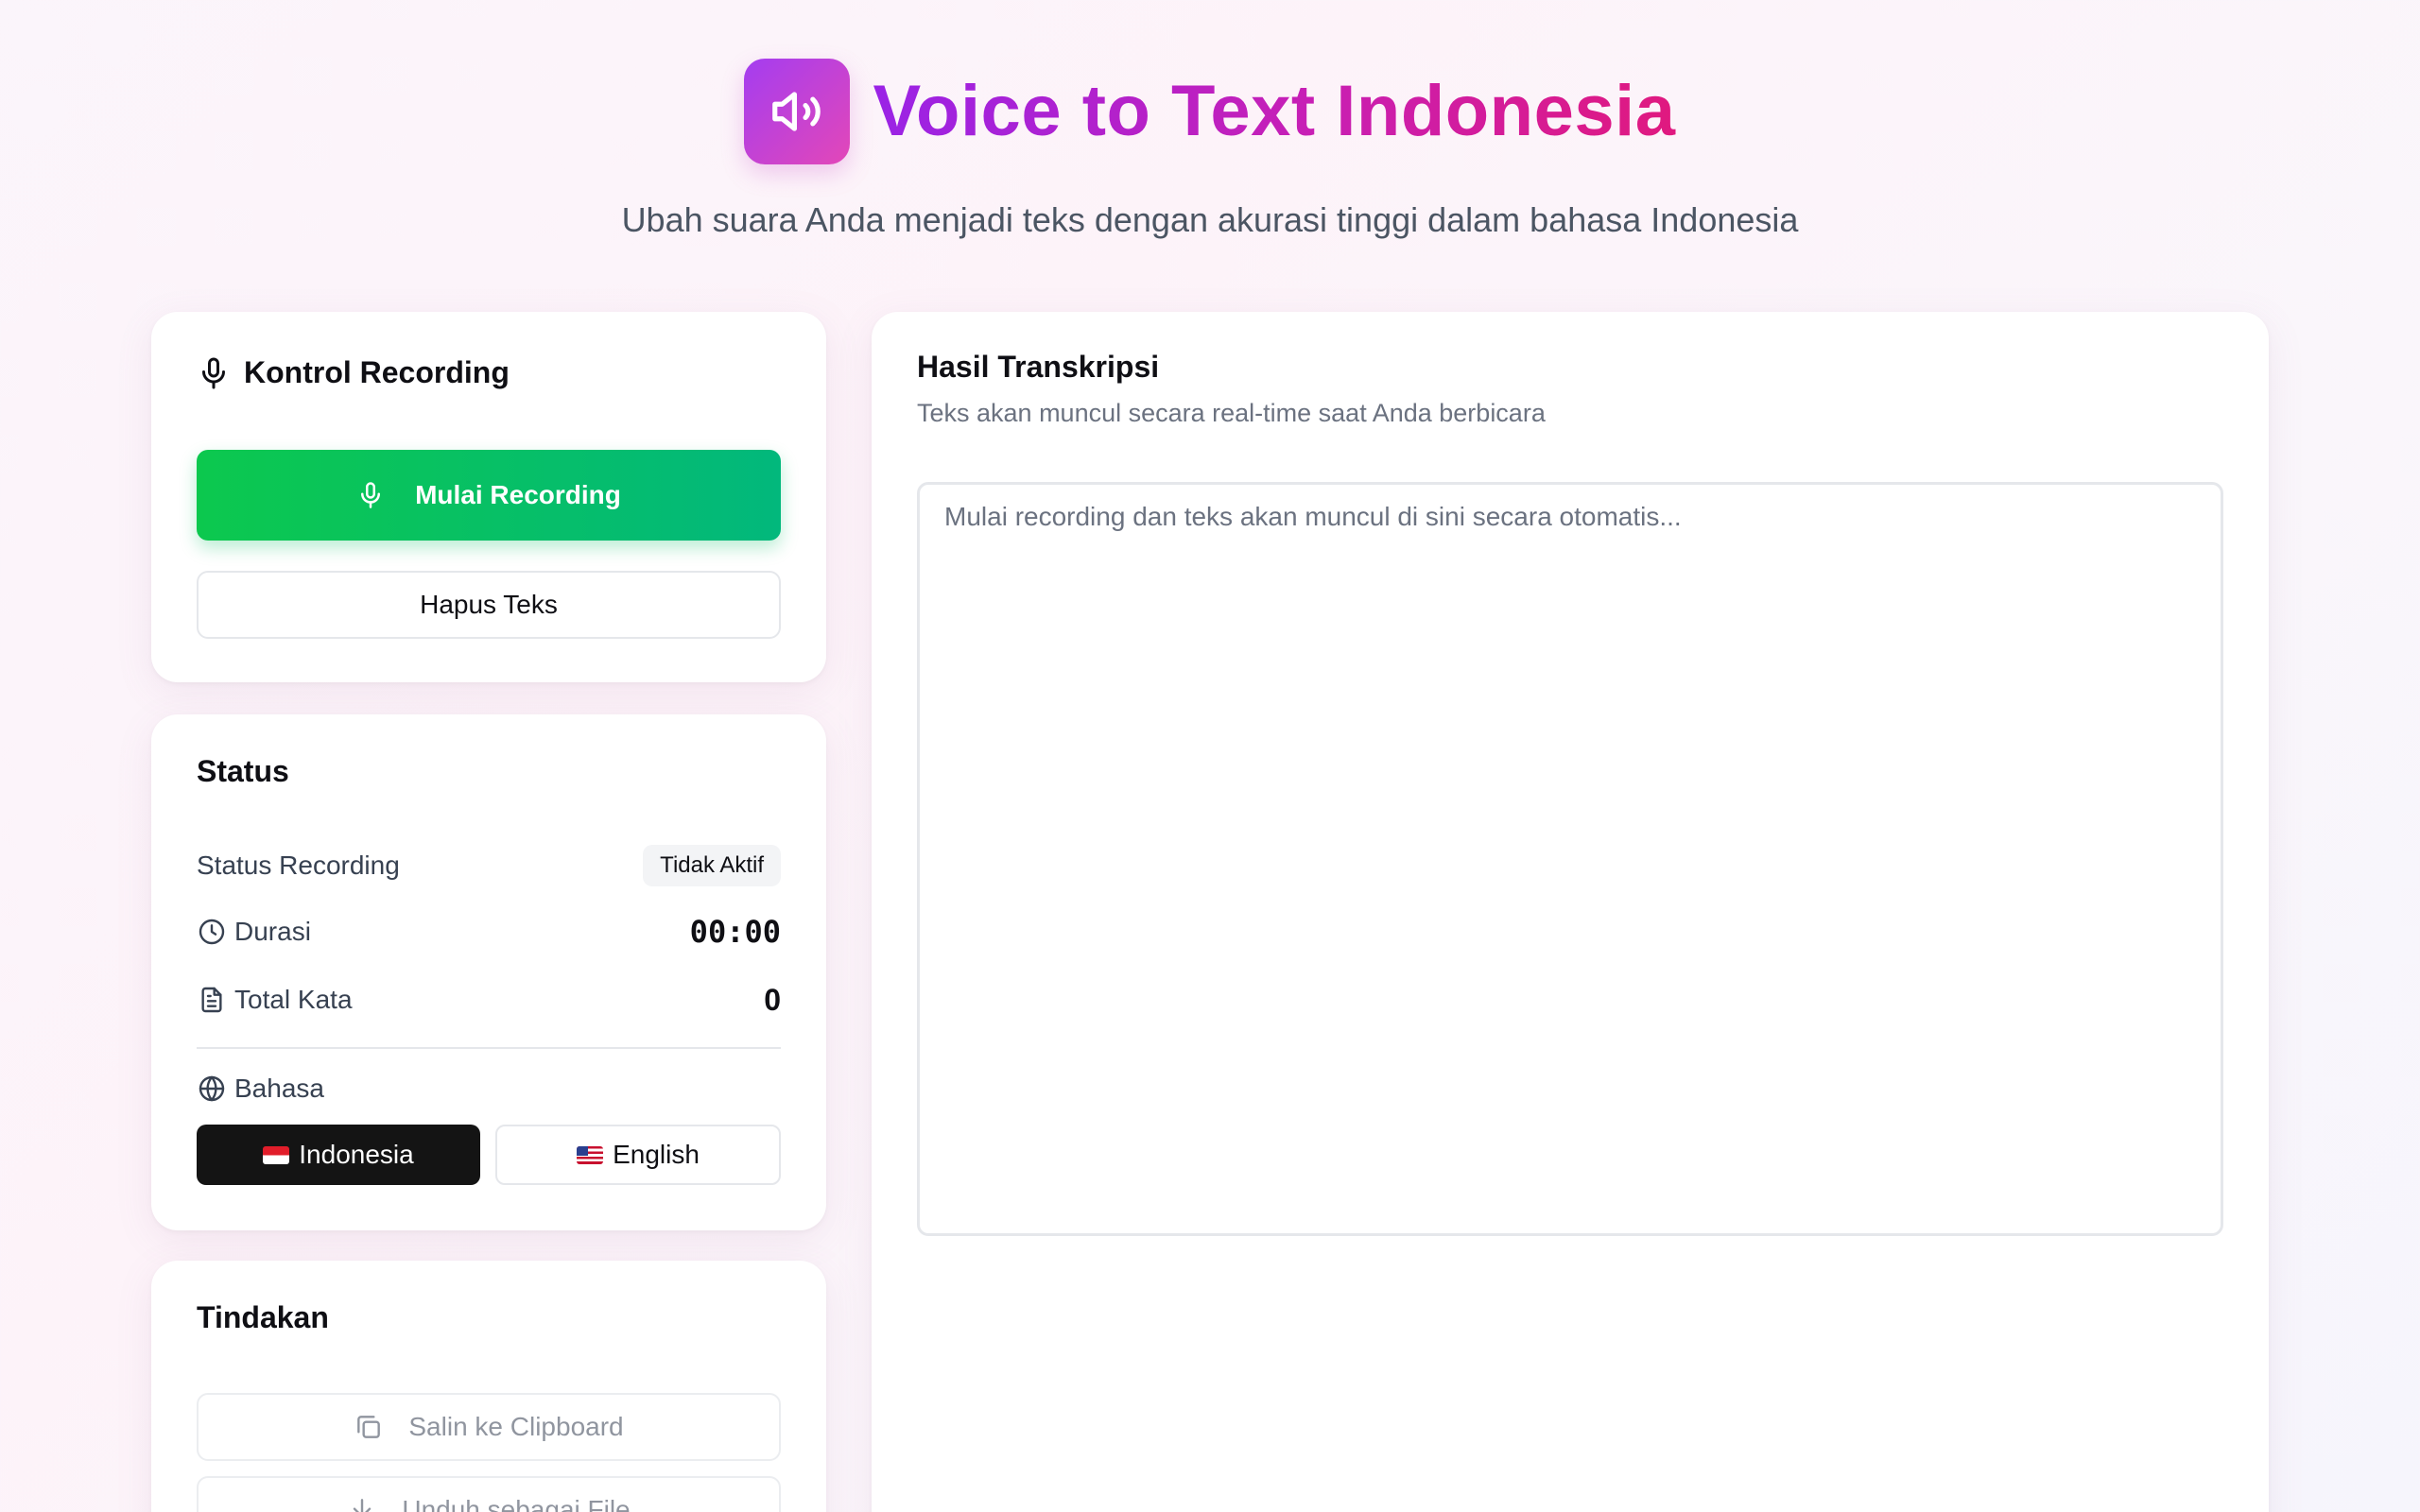 This screenshot has height=1512, width=2420. I want to click on language-label: Bahasa, so click(279, 1088).